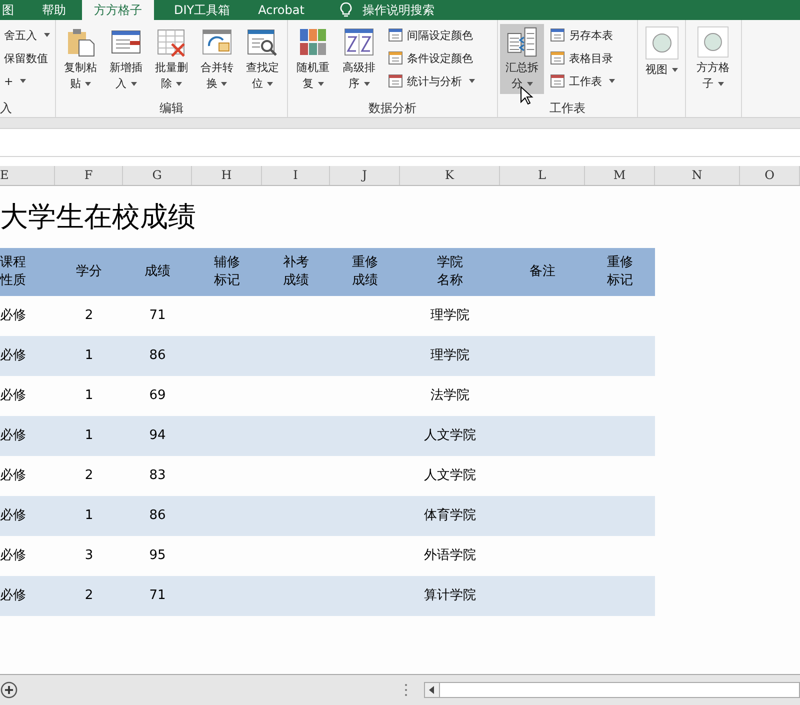  I want to click on group-label: 工作表, so click(567, 108).